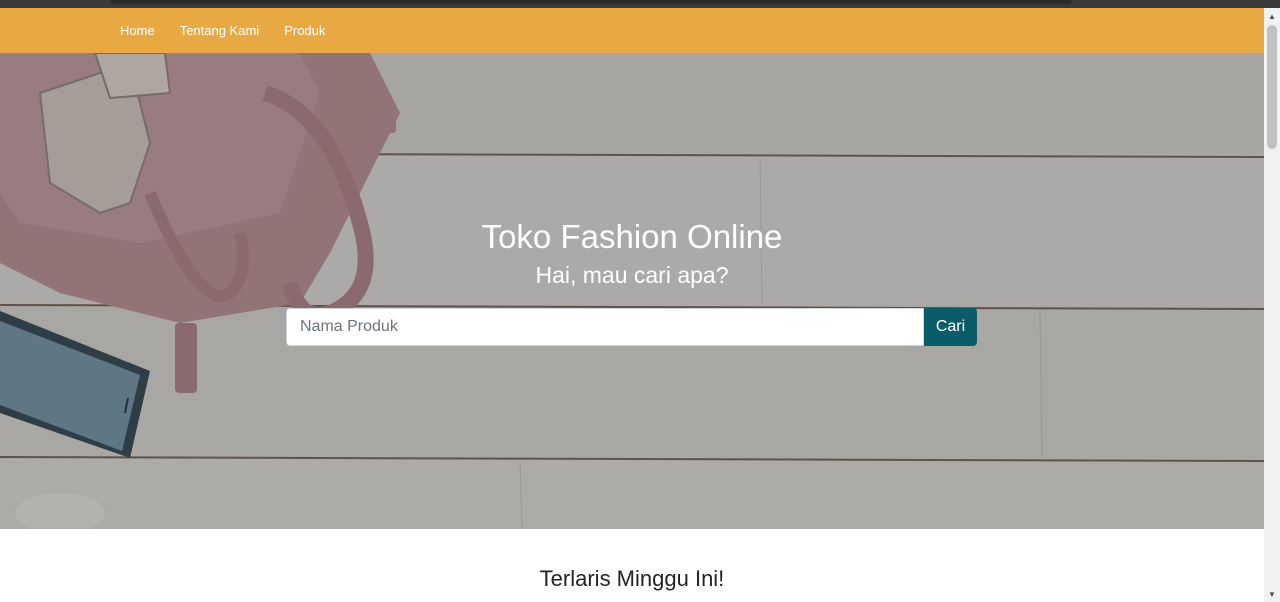 The width and height of the screenshot is (1280, 602). Describe the element at coordinates (1272, 87) in the screenshot. I see `scrollbar-thumb` at that location.